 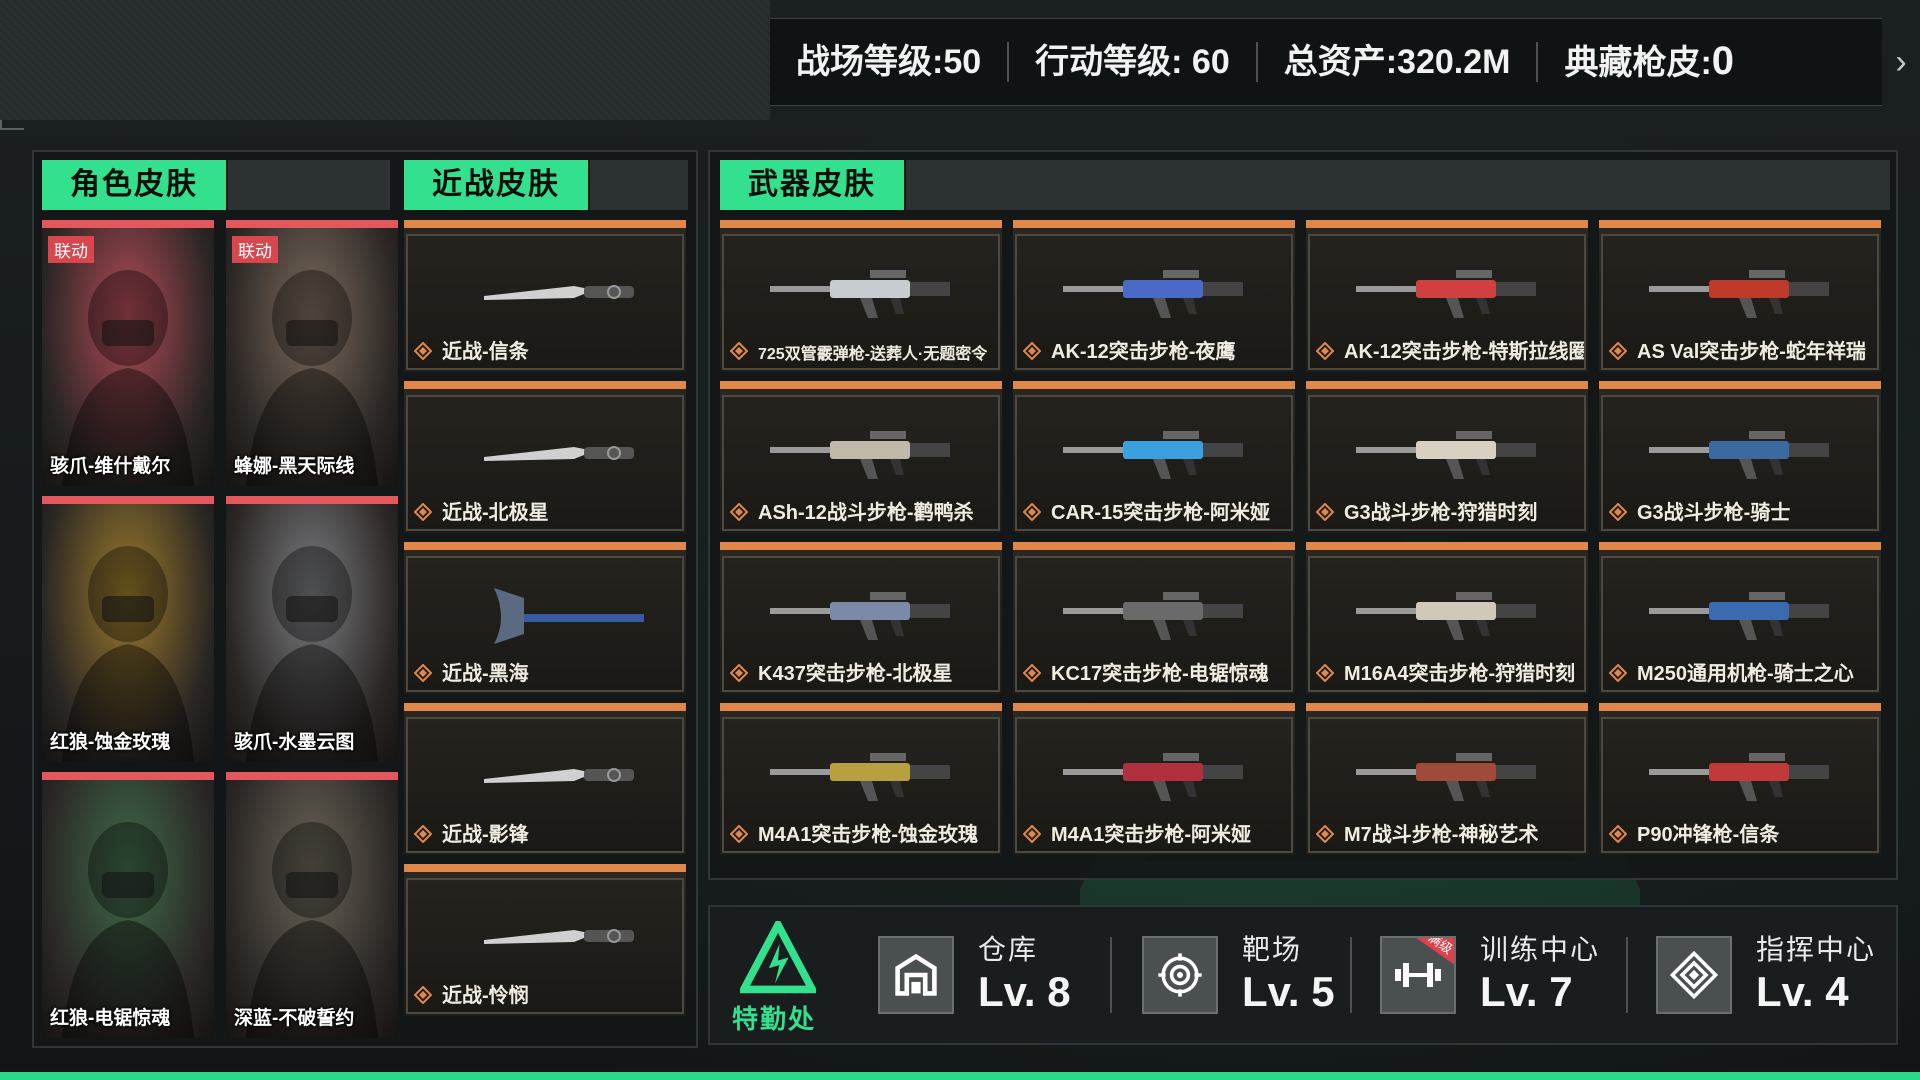 I want to click on tab-character-skins: 角色皮肤, so click(x=134, y=185).